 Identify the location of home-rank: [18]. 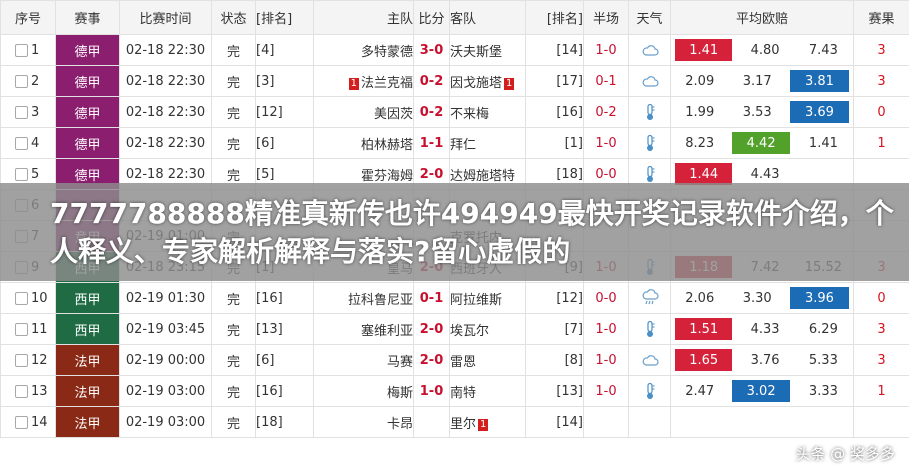
(284, 422).